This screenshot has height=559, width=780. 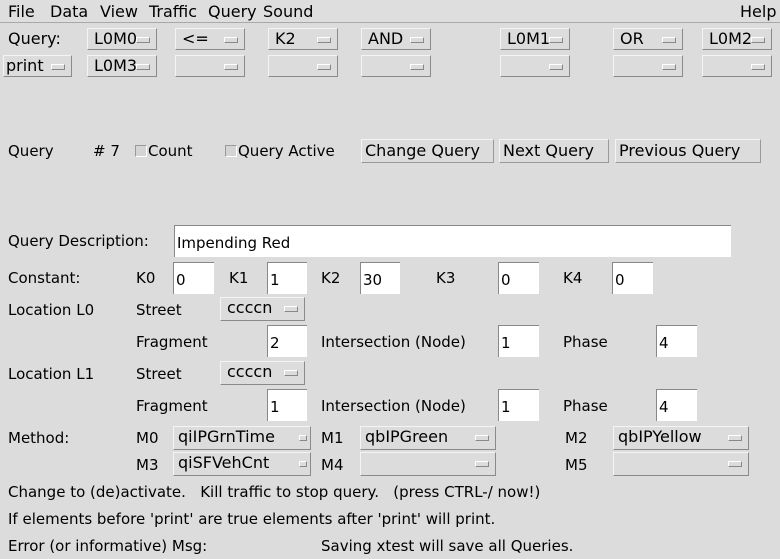 I want to click on l1-street-select: ccccn, so click(x=262, y=373).